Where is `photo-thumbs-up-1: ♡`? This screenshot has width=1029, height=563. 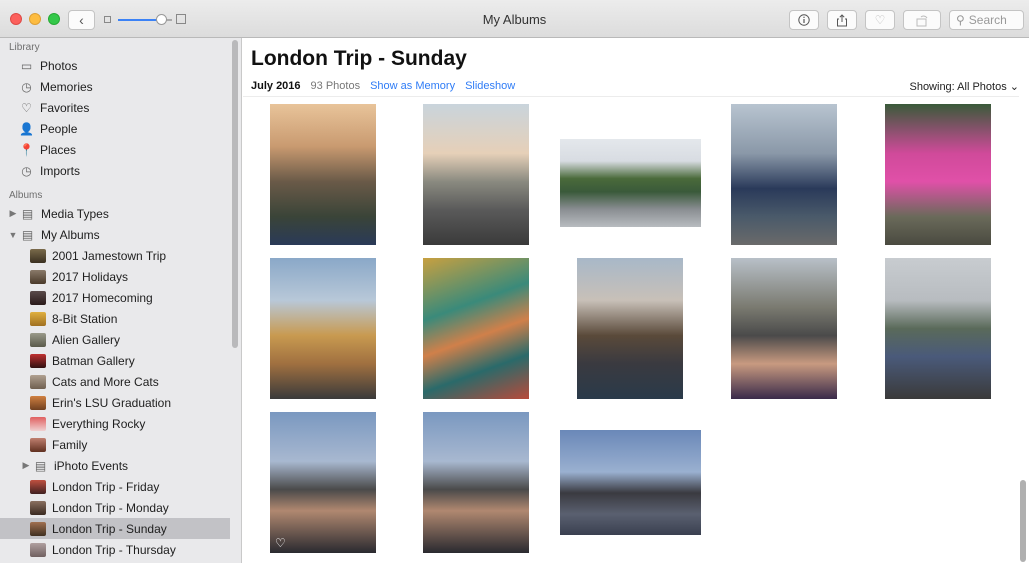
photo-thumbs-up-1: ♡ is located at coordinates (323, 482).